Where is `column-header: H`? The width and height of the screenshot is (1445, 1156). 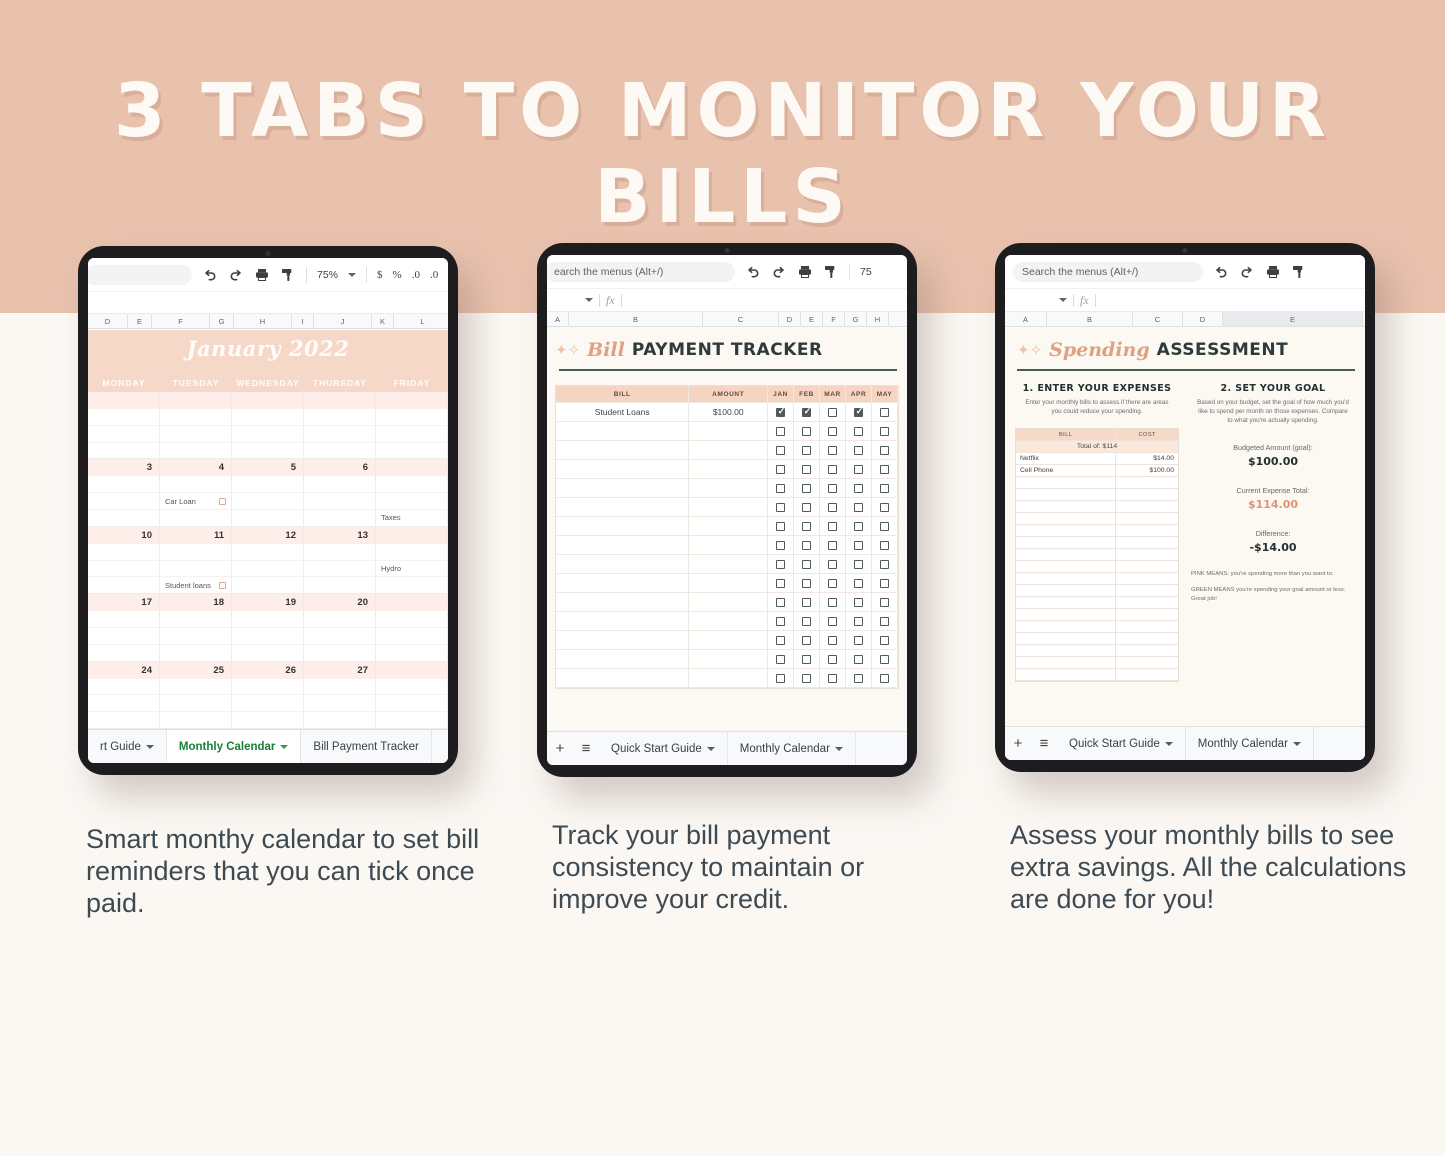 column-header: H is located at coordinates (878, 319).